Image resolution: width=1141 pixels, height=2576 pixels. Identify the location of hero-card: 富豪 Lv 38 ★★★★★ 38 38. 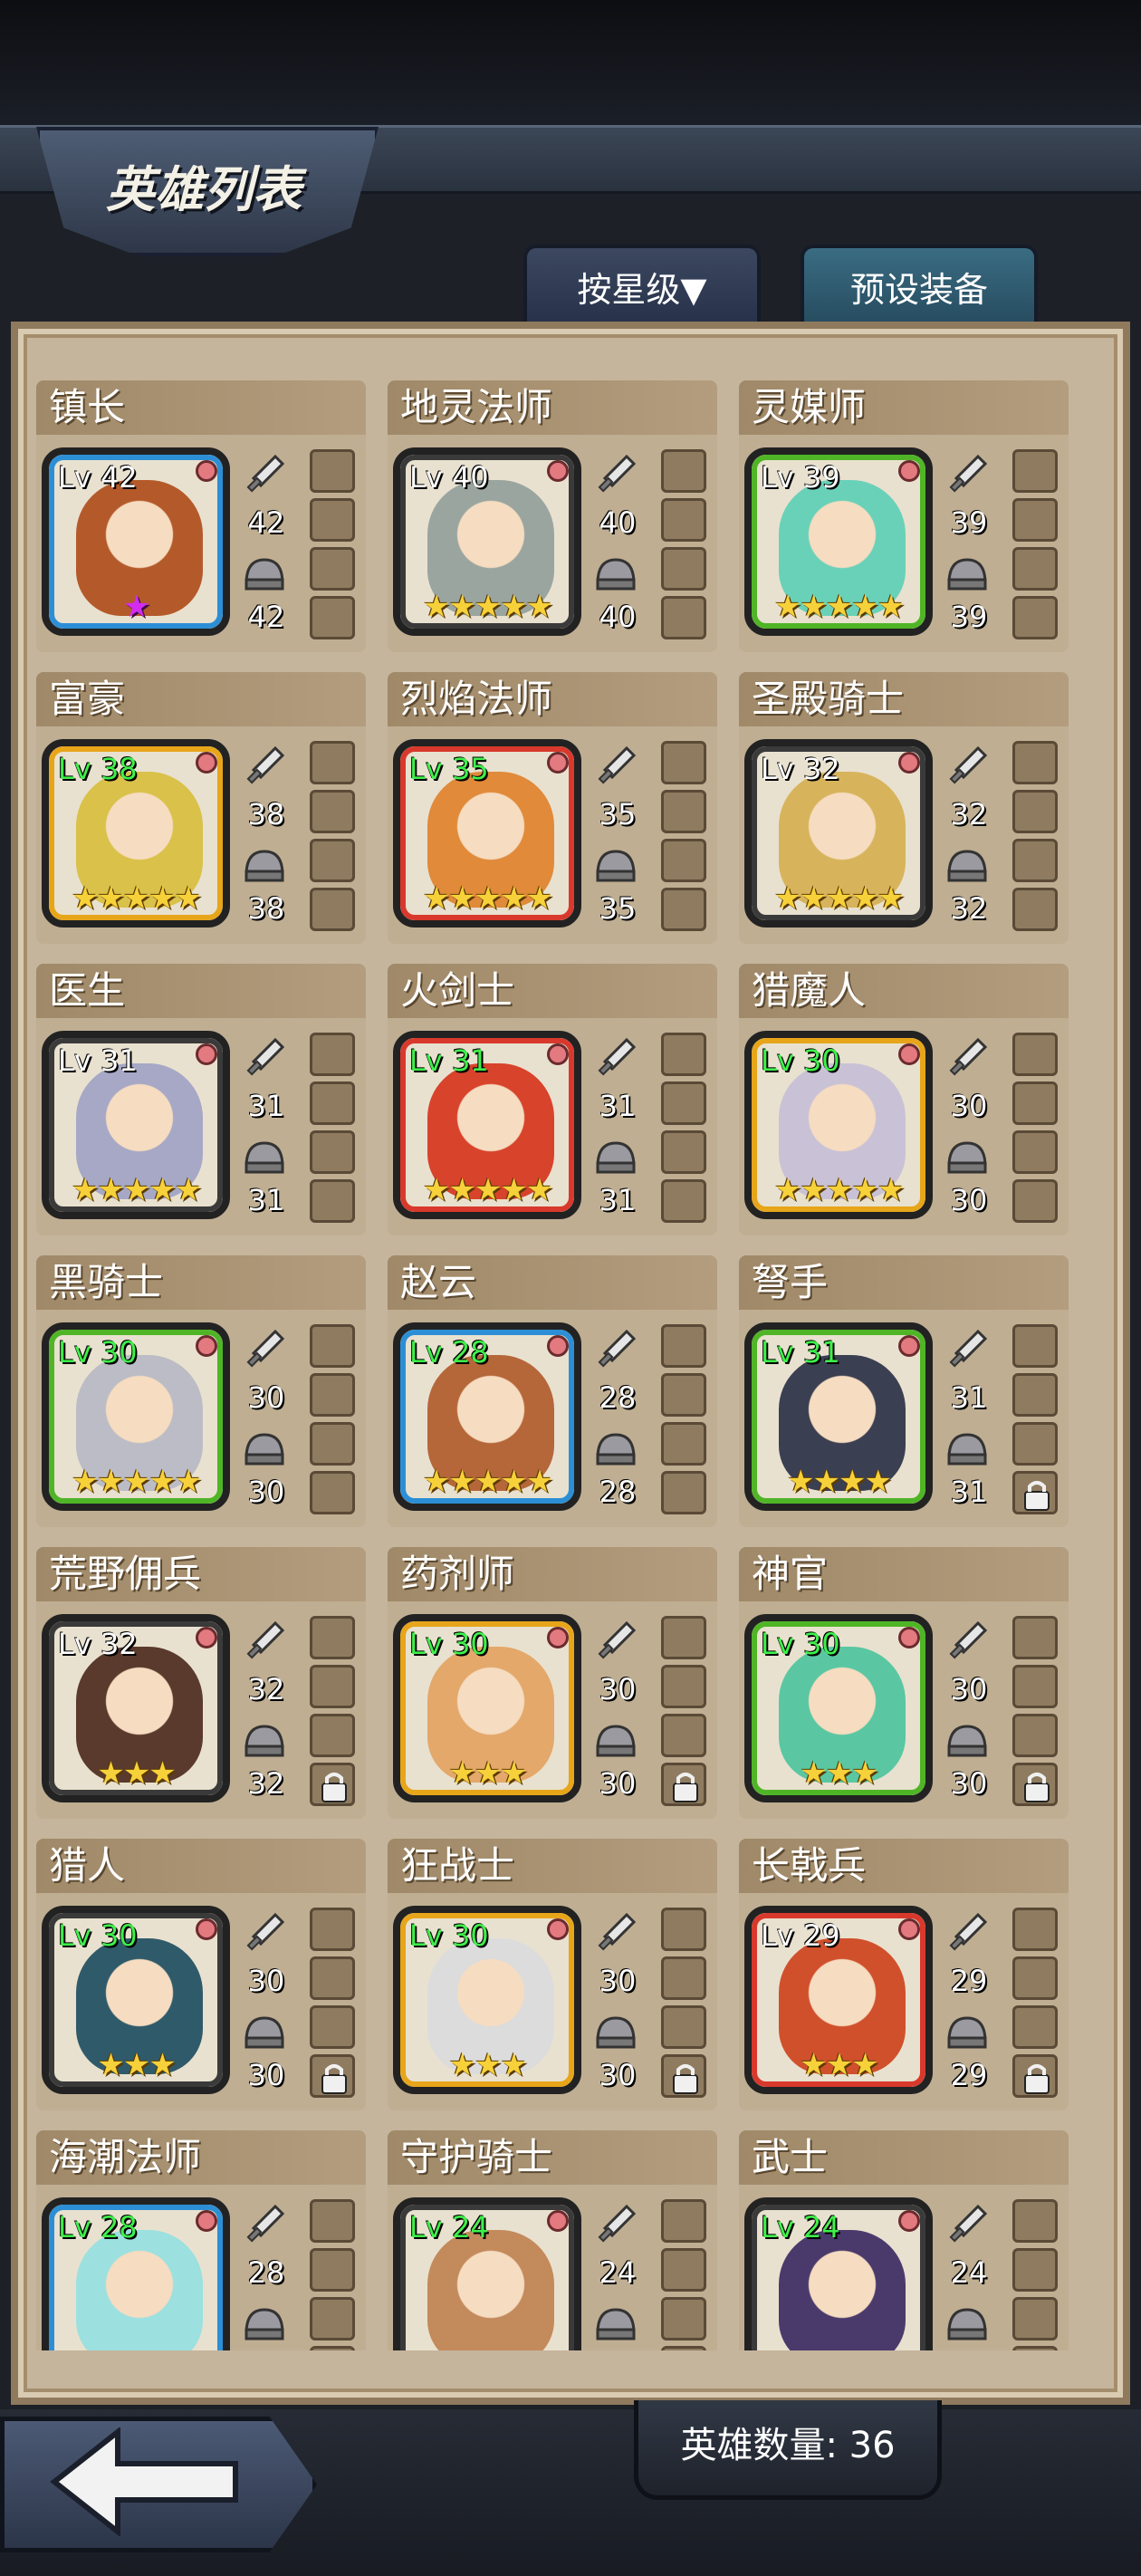
(201, 808).